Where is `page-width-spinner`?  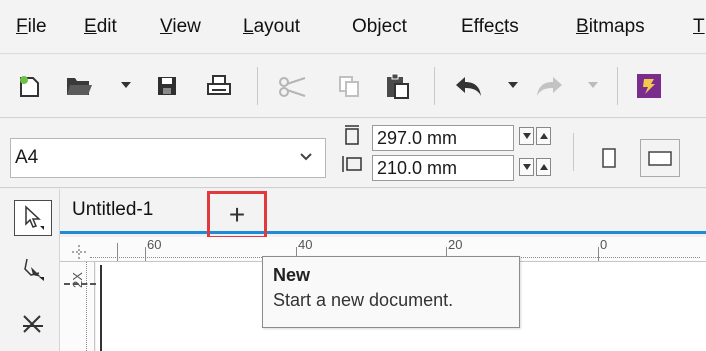
page-width-spinner is located at coordinates (536, 137).